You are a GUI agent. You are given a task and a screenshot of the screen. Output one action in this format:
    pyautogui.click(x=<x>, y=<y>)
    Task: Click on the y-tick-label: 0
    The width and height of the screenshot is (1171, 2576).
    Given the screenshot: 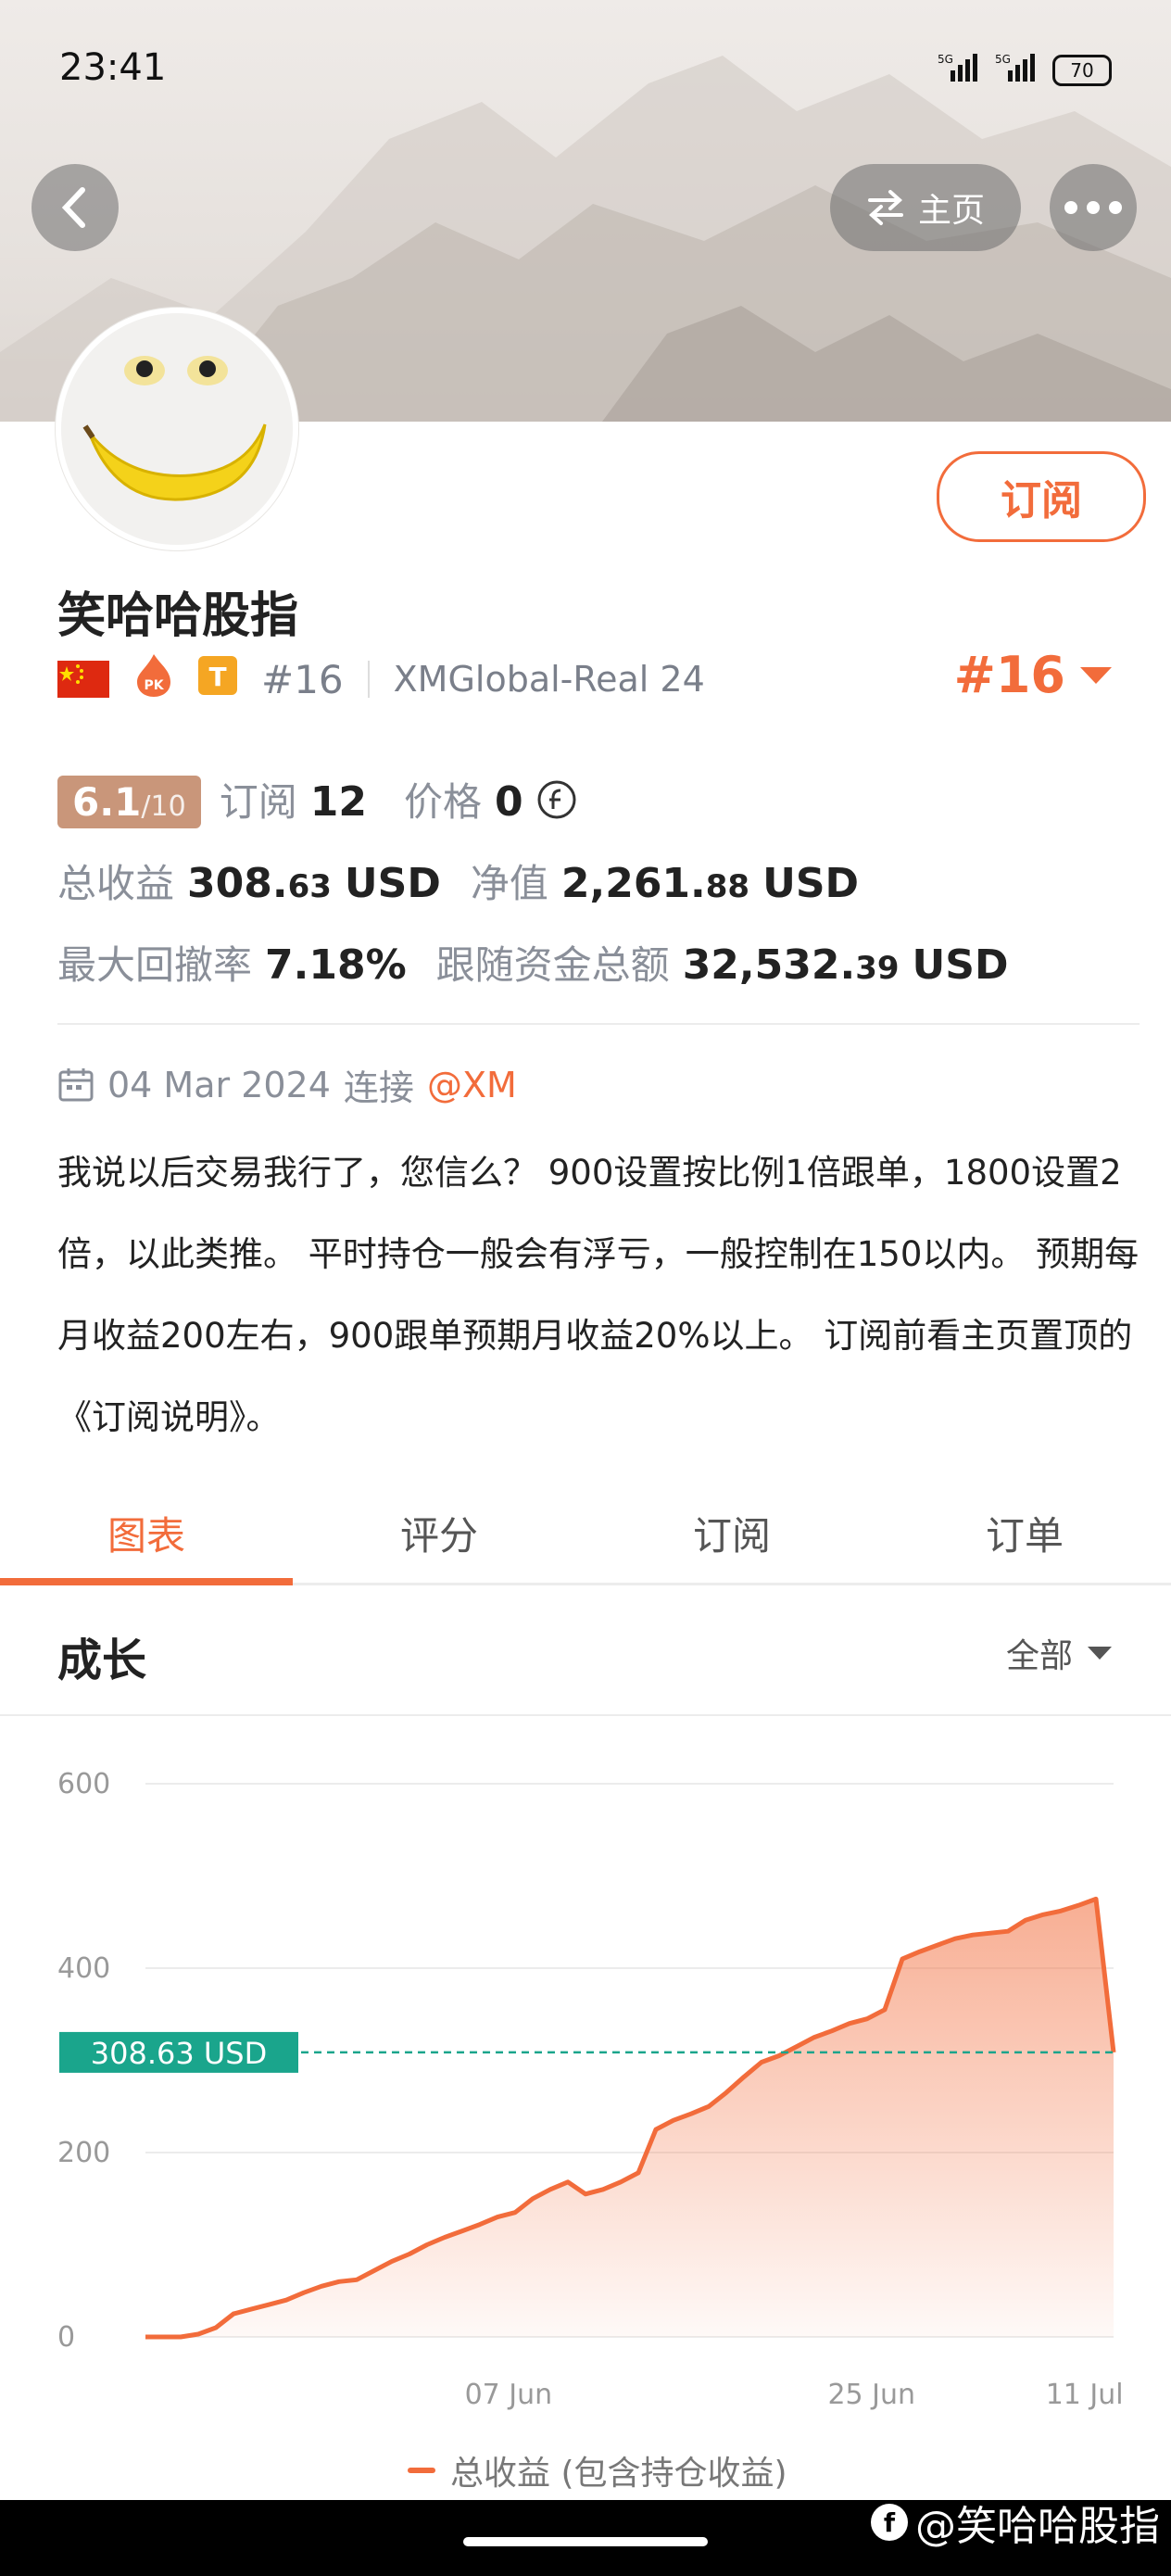 What is the action you would take?
    pyautogui.click(x=66, y=2337)
    